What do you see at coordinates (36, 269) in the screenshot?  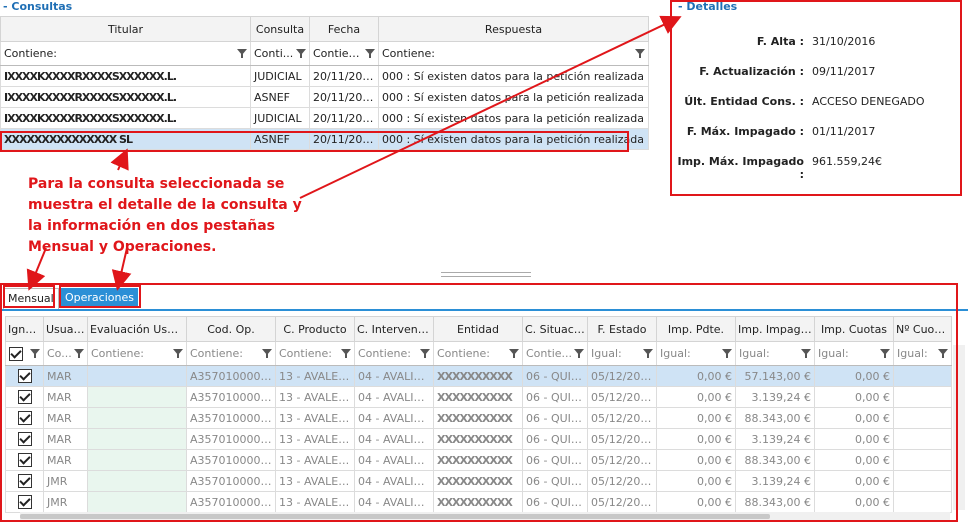 I see `arrow-to-mensual` at bounding box center [36, 269].